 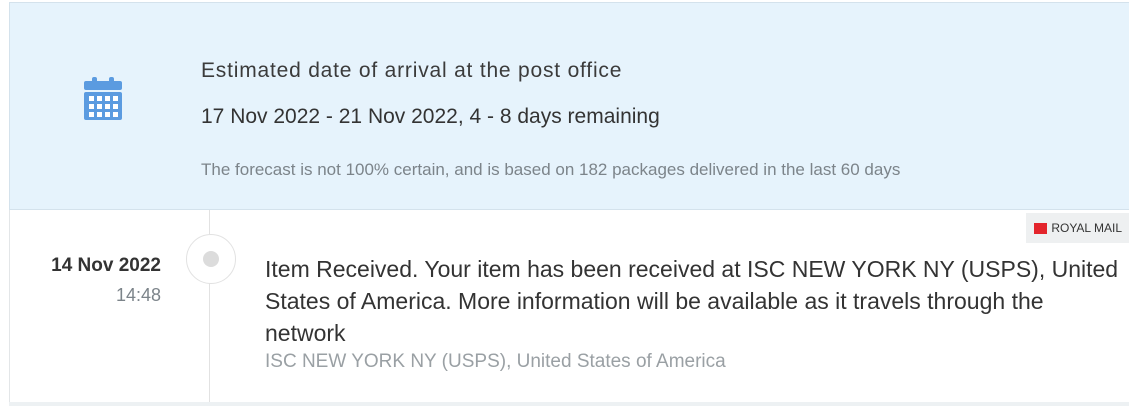 I want to click on timeline-dot, so click(x=211, y=259).